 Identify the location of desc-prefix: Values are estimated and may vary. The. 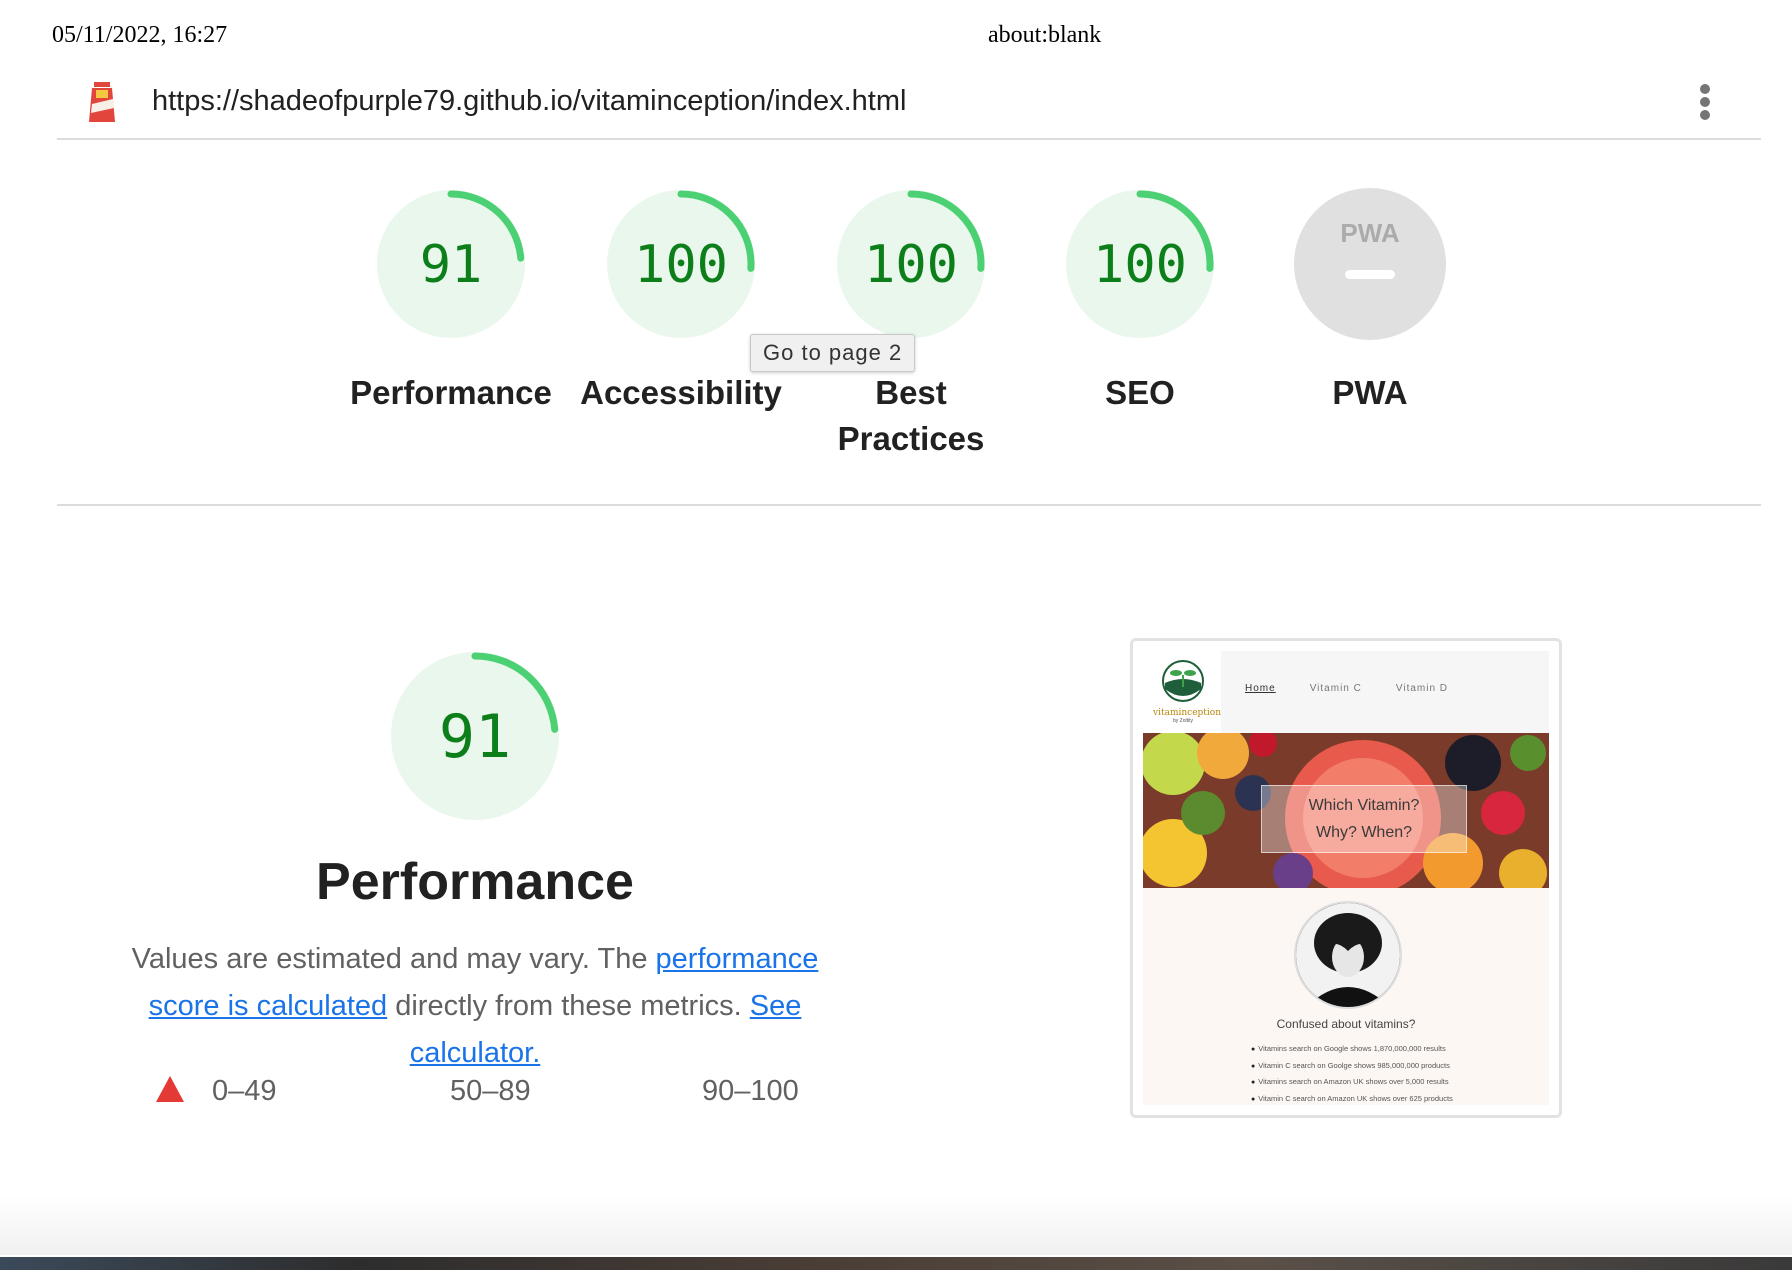
(393, 959).